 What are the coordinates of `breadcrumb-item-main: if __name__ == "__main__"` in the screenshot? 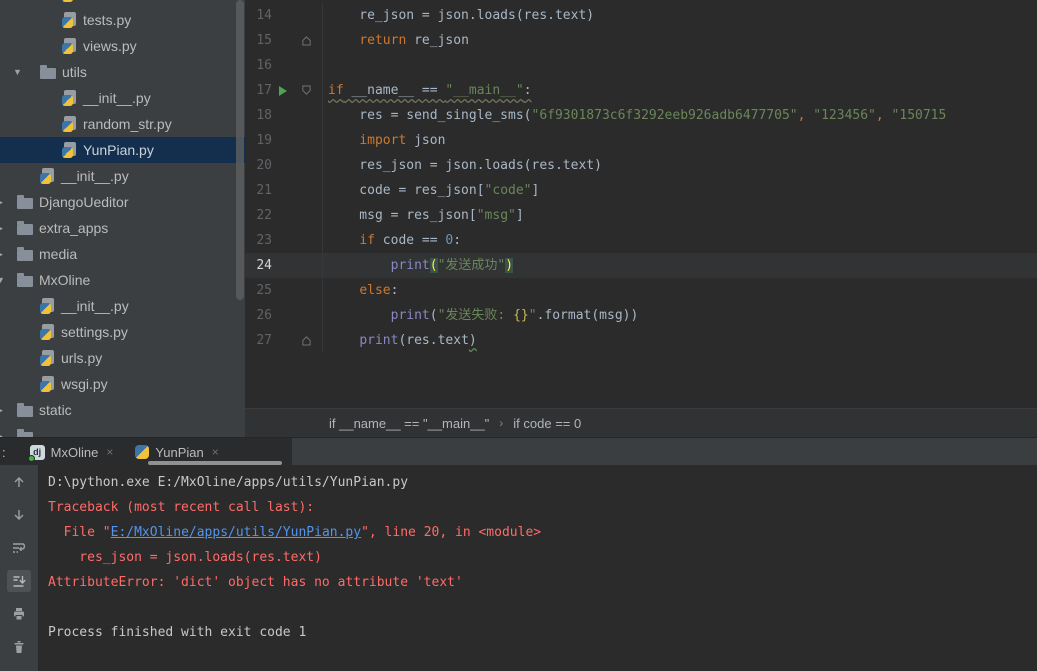 It's located at (409, 423).